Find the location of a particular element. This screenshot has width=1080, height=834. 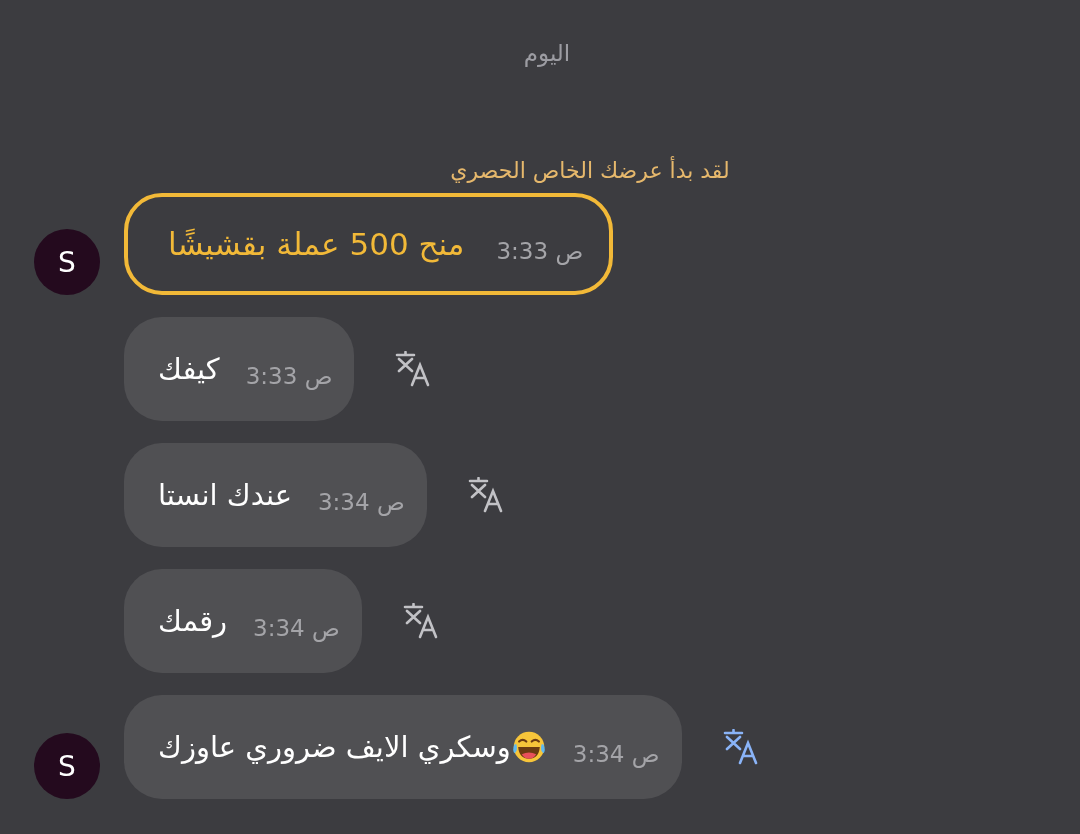

message-text: وسكري الايف ضروري عاوزك is located at coordinates (334, 747).